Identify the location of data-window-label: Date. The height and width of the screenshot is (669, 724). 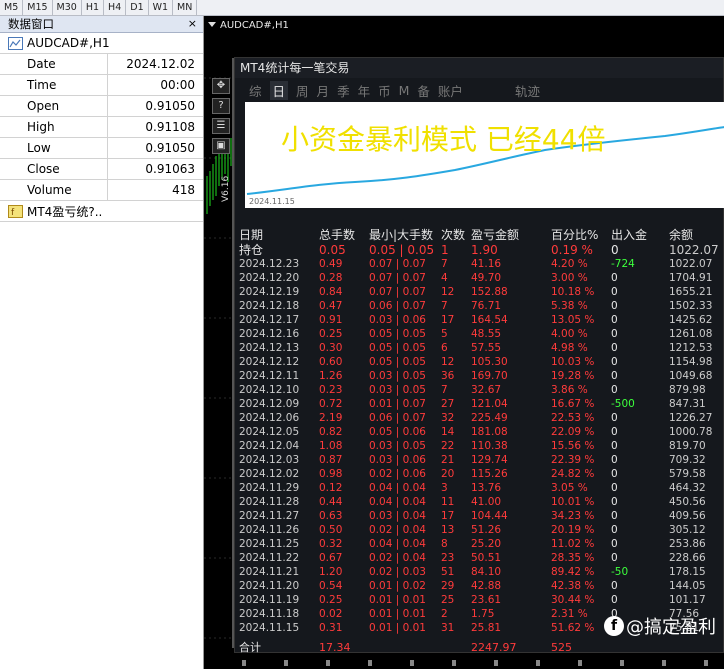
(54, 64).